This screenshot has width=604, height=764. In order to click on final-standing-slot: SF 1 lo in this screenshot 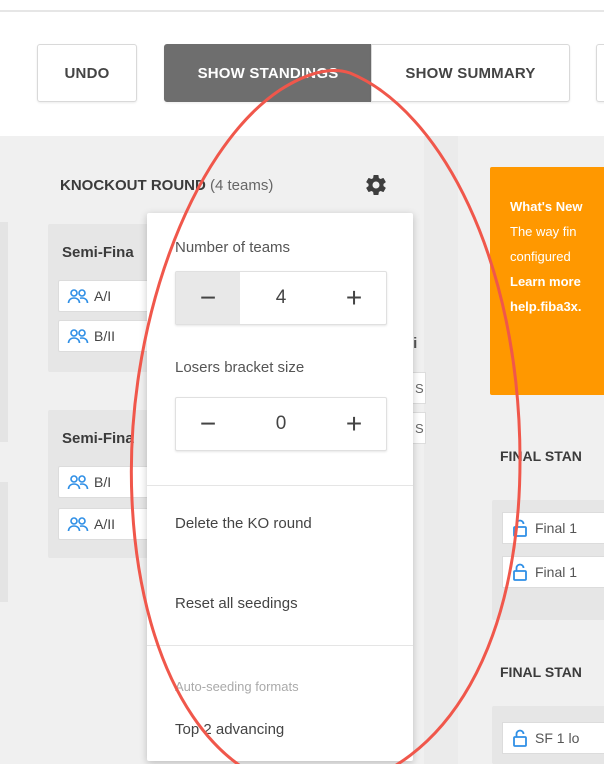, I will do `click(553, 738)`.